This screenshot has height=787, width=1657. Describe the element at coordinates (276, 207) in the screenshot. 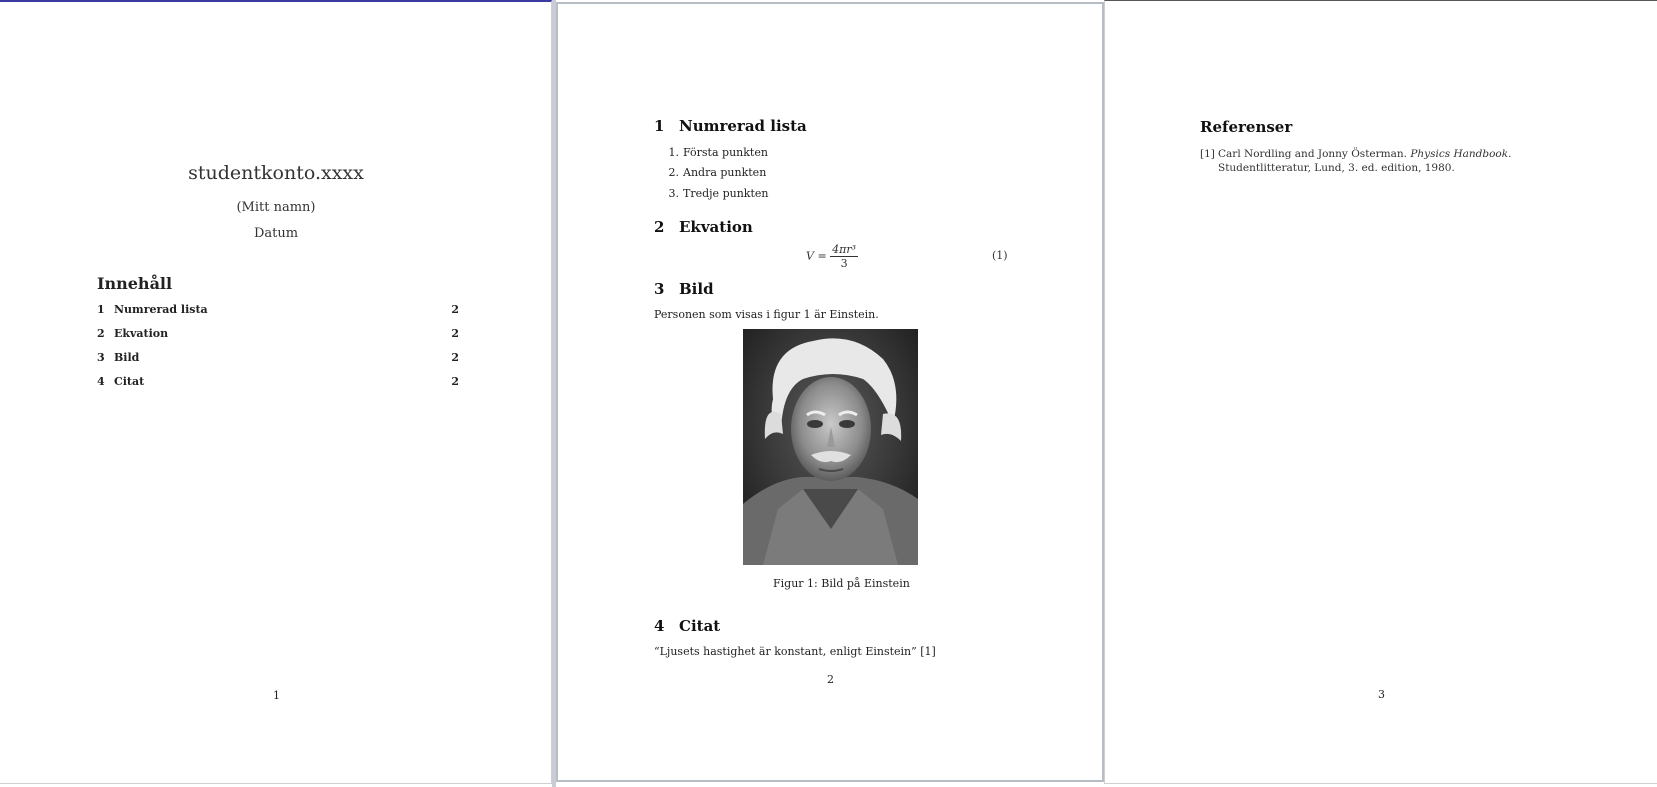

I see `document-author: (Mitt namn)` at that location.